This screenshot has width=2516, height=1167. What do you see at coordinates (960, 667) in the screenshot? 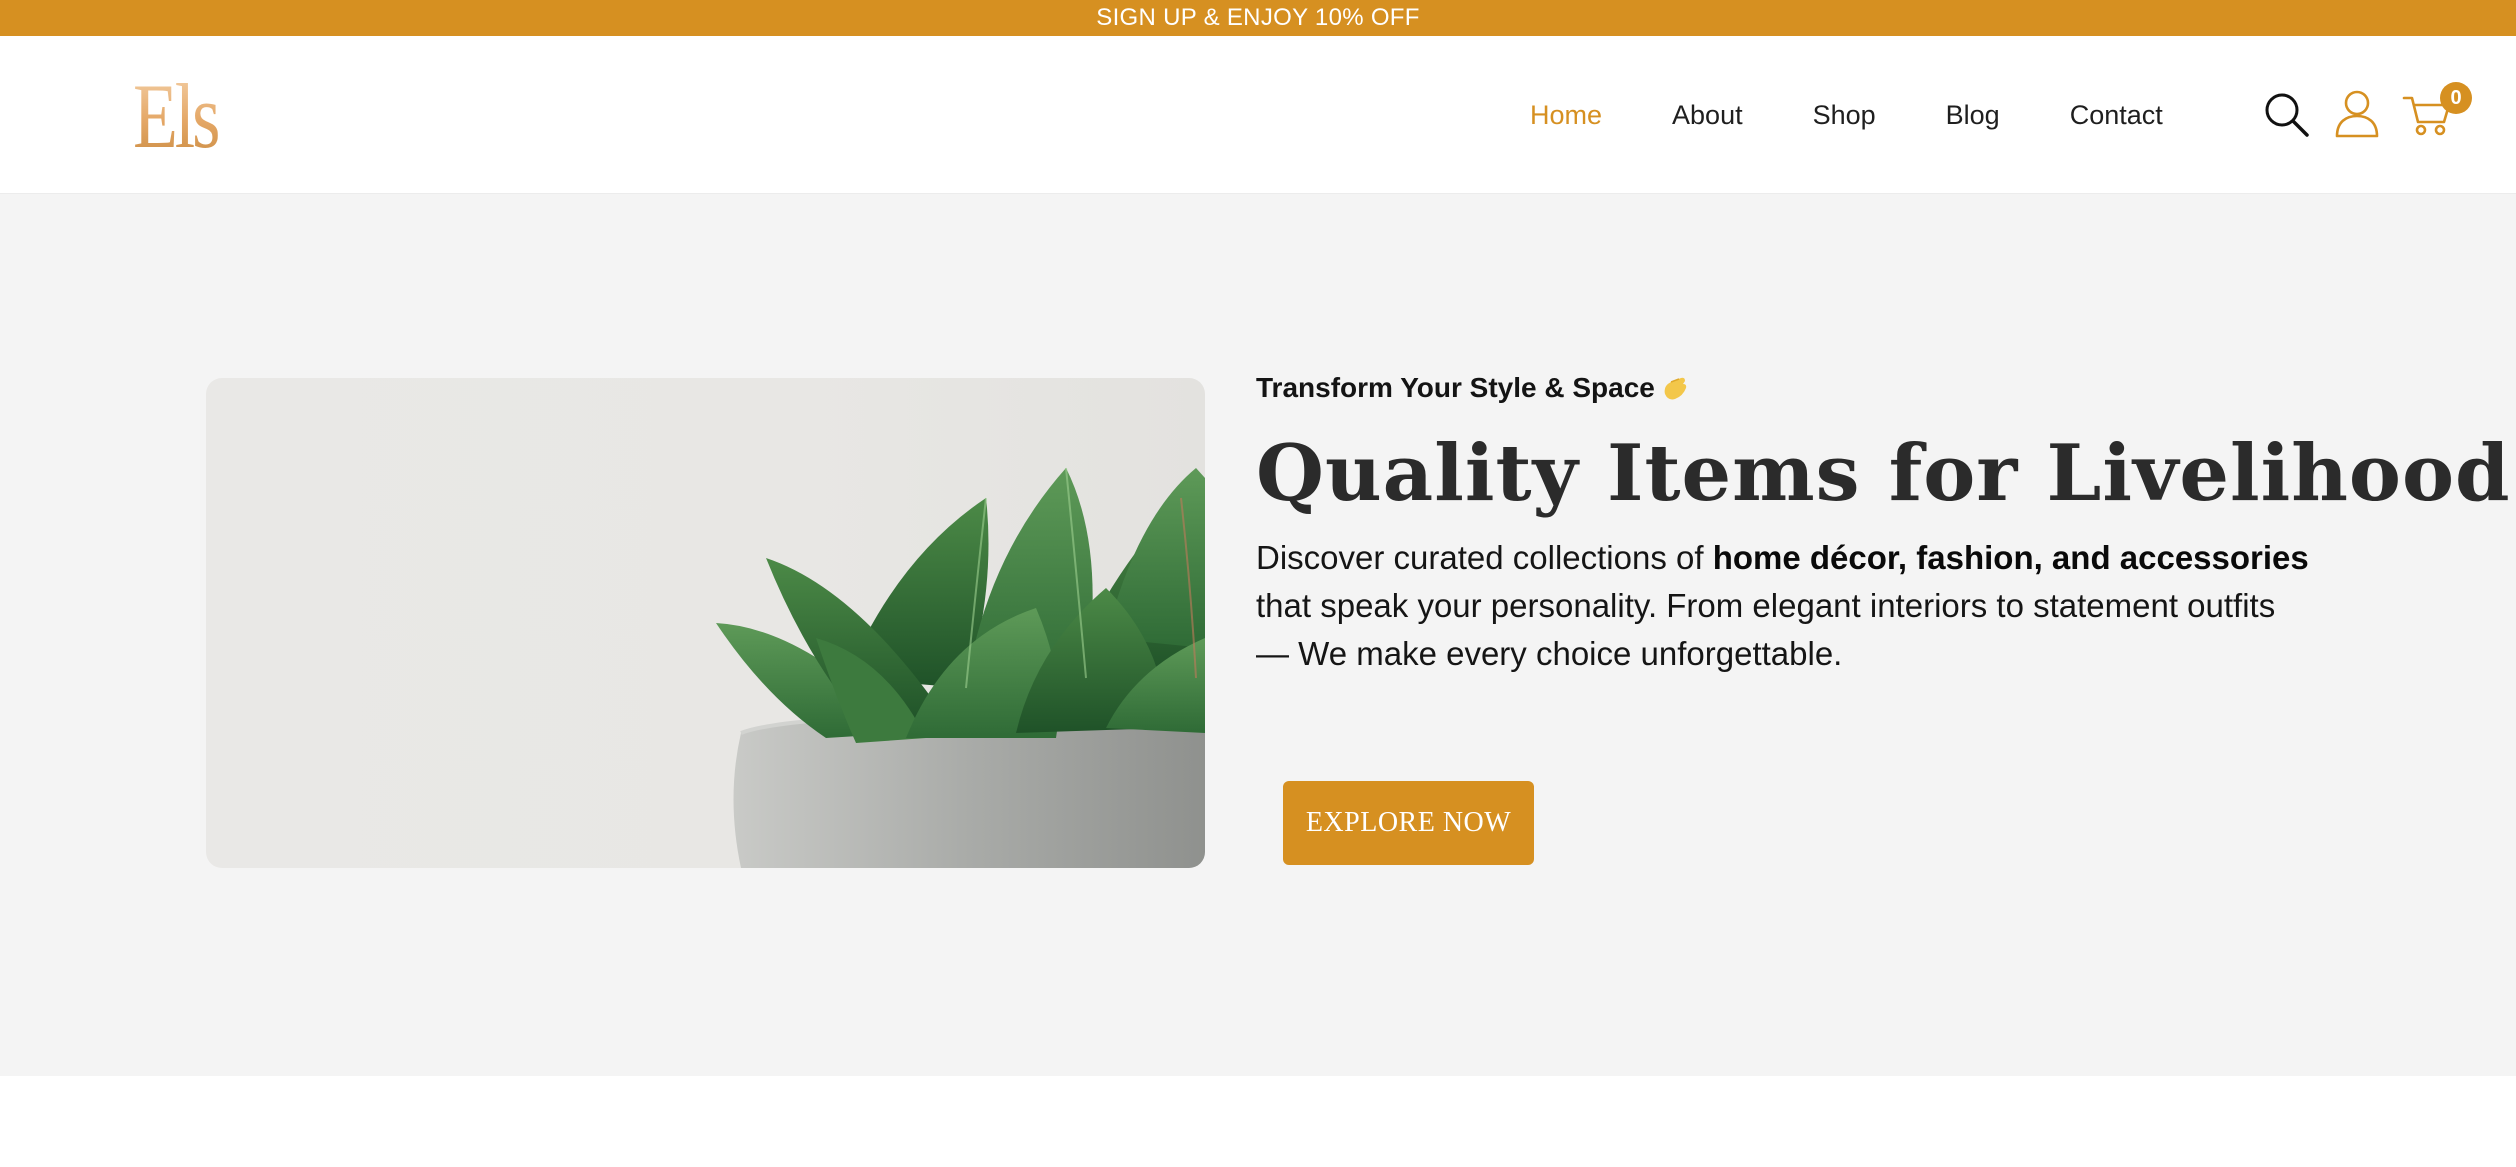
I see `succulent-plant-illustration` at bounding box center [960, 667].